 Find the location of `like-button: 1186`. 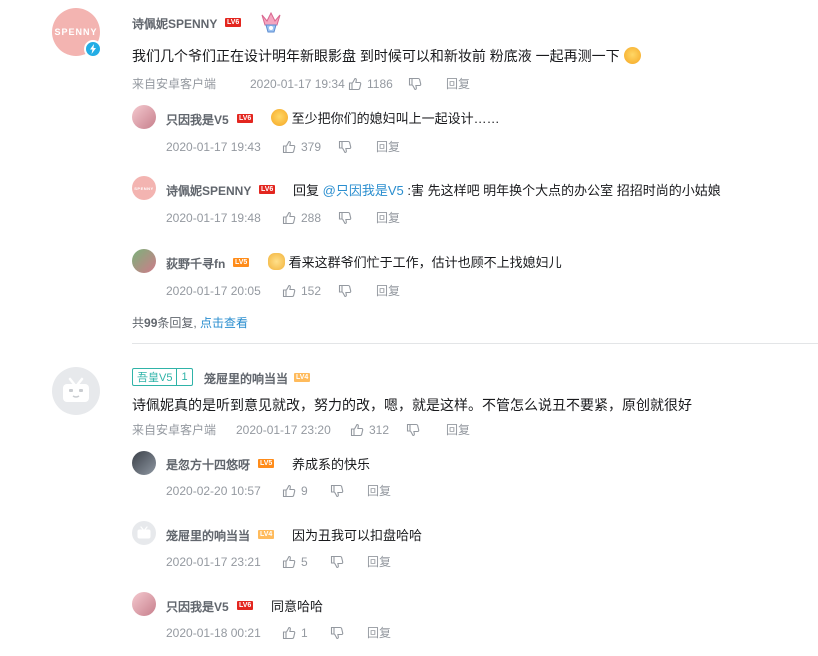

like-button: 1186 is located at coordinates (378, 84).